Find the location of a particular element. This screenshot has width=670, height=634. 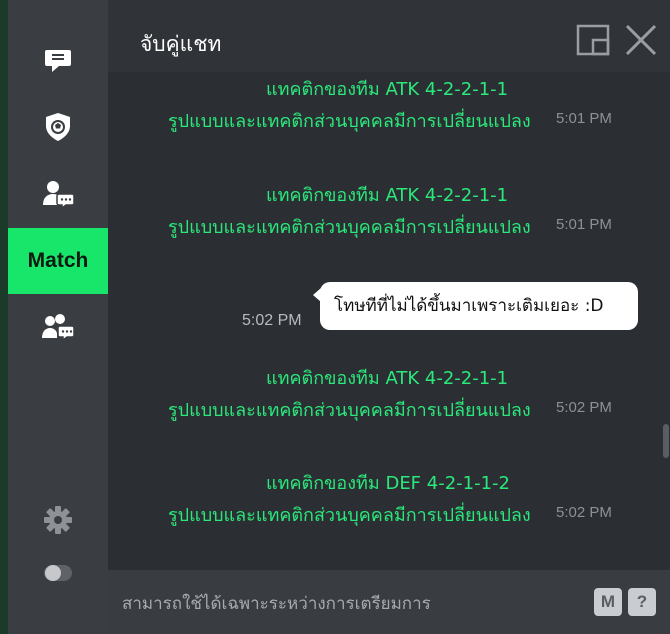

shield-ball-icon is located at coordinates (58, 127).